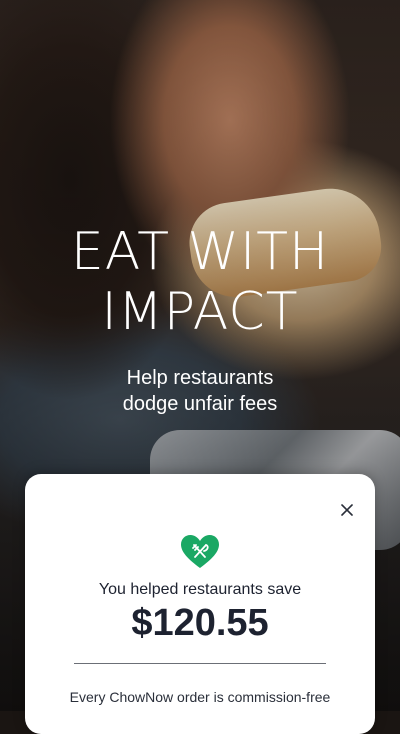  Describe the element at coordinates (200, 663) in the screenshot. I see `divider` at that location.